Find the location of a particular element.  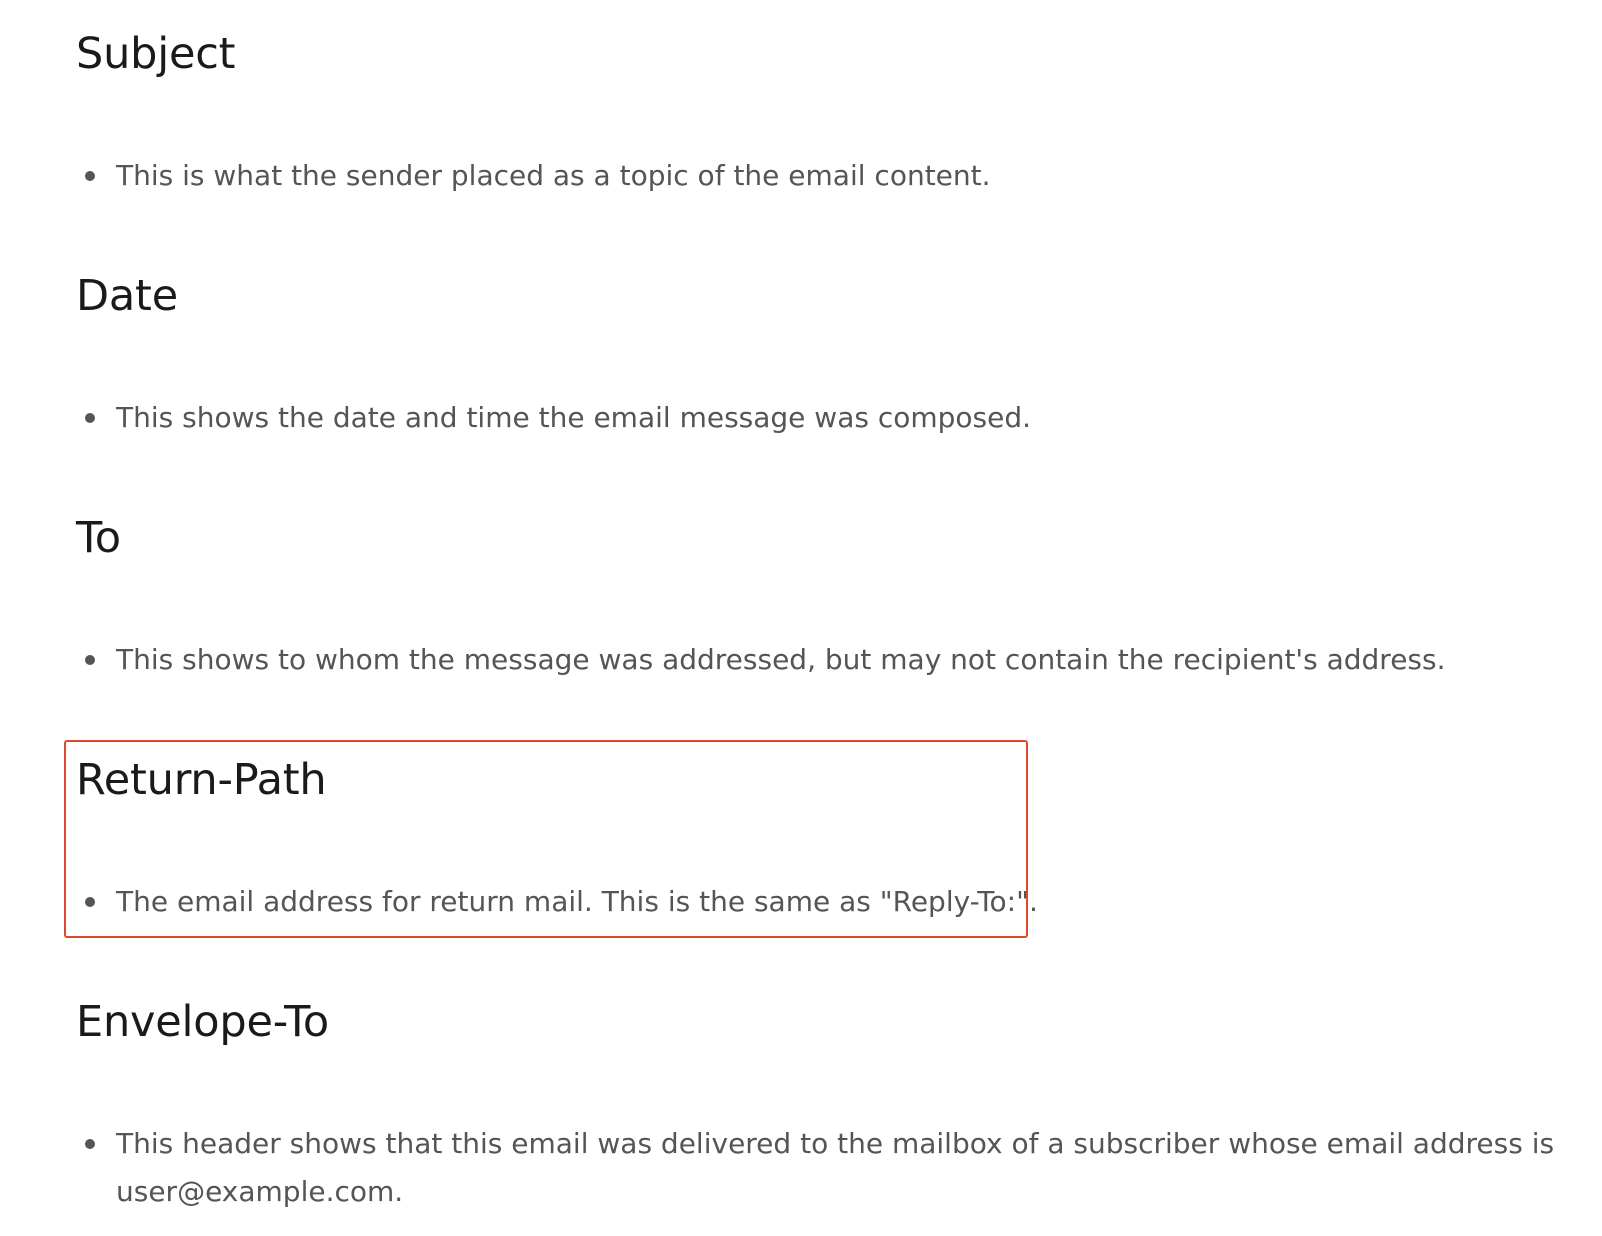

section-title-envelope-to: Envelope-To is located at coordinates (202, 1022).